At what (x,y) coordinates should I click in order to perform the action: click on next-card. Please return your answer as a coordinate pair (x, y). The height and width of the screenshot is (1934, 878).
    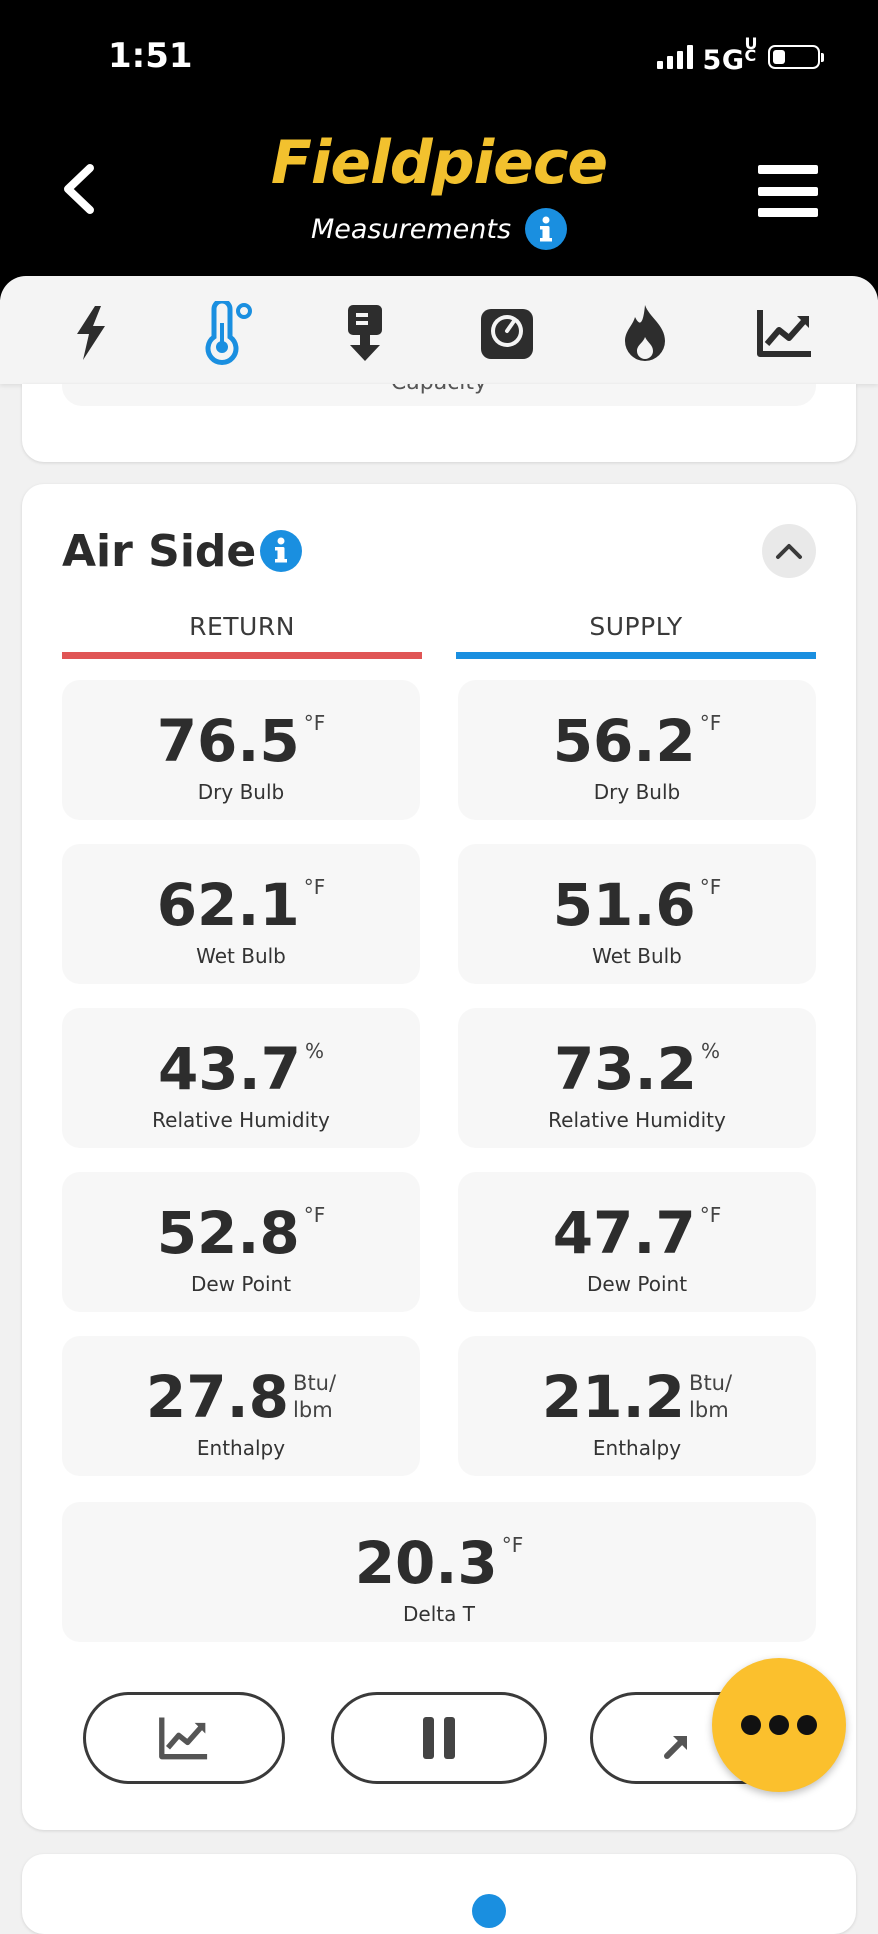
    Looking at the image, I should click on (439, 1894).